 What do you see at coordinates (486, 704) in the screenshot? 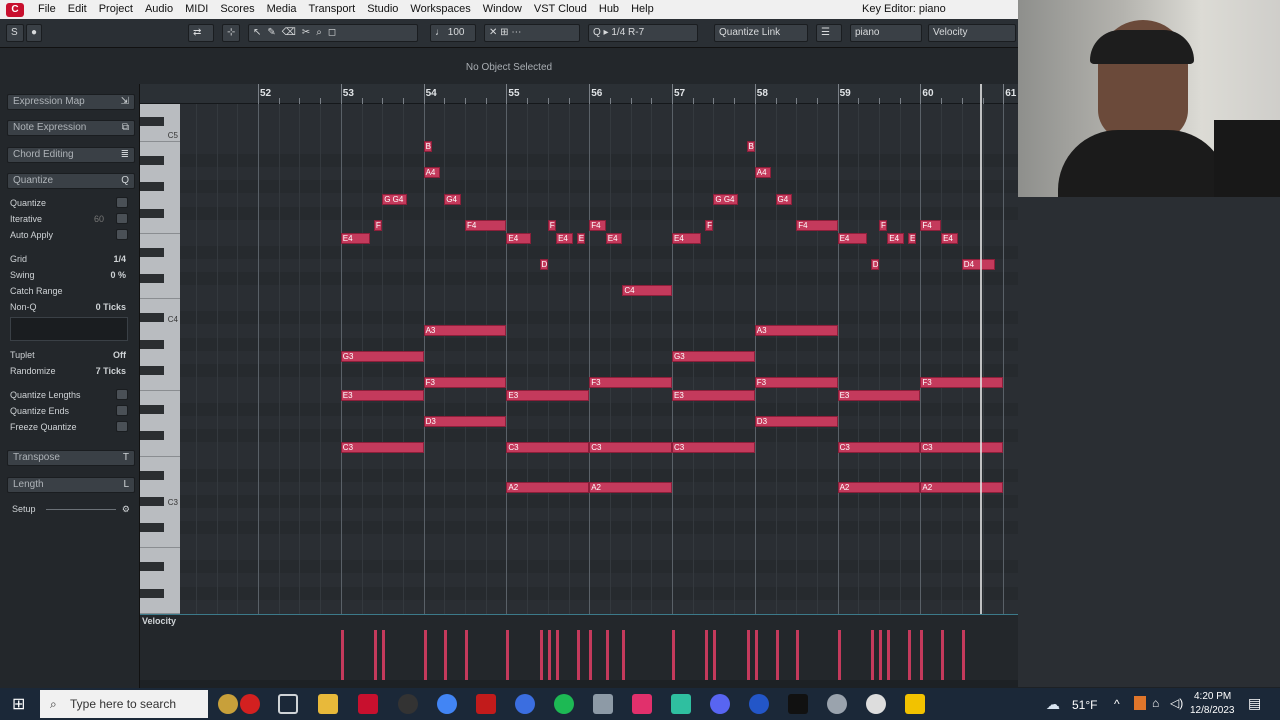
I see `voicemeeter-icon` at bounding box center [486, 704].